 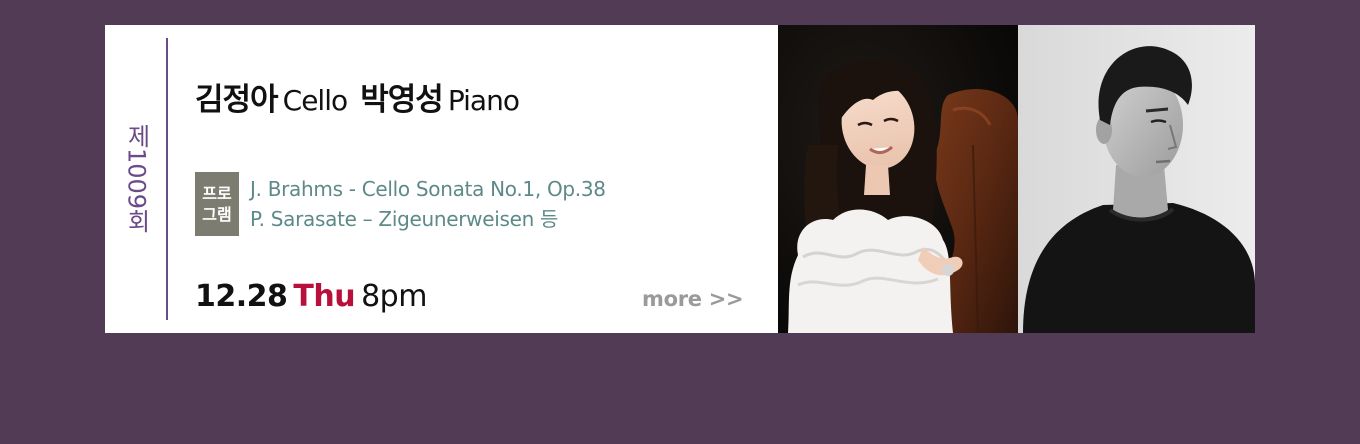 I want to click on photo-pianist, so click(x=1136, y=179).